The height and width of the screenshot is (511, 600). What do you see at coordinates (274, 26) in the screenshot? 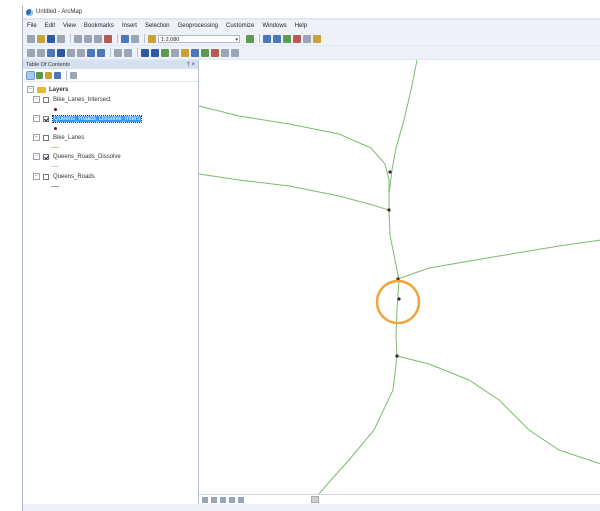
I see `menu-windows: Windows` at bounding box center [274, 26].